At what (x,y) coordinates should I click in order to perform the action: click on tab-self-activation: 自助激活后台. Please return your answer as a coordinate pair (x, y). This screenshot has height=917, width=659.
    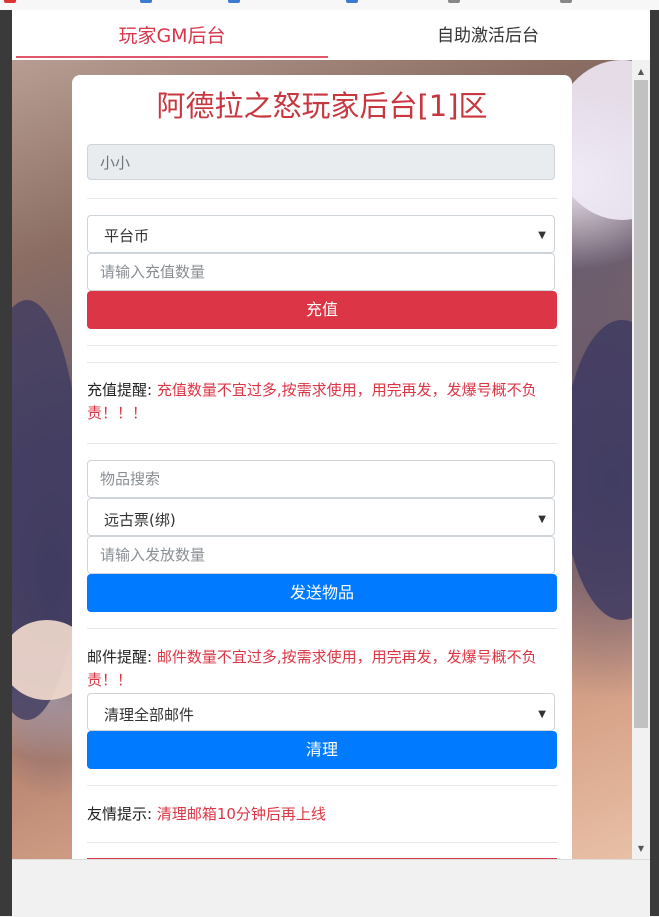
    Looking at the image, I should click on (488, 35).